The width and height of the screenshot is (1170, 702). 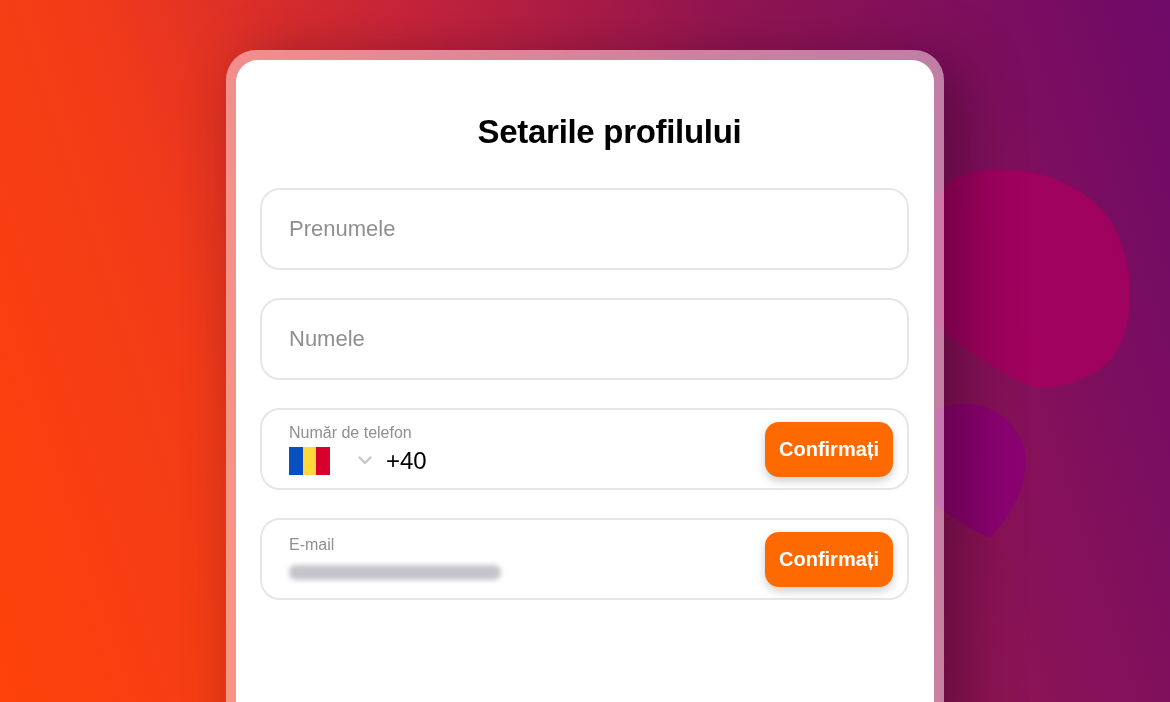 What do you see at coordinates (309, 460) in the screenshot?
I see `flag-icon` at bounding box center [309, 460].